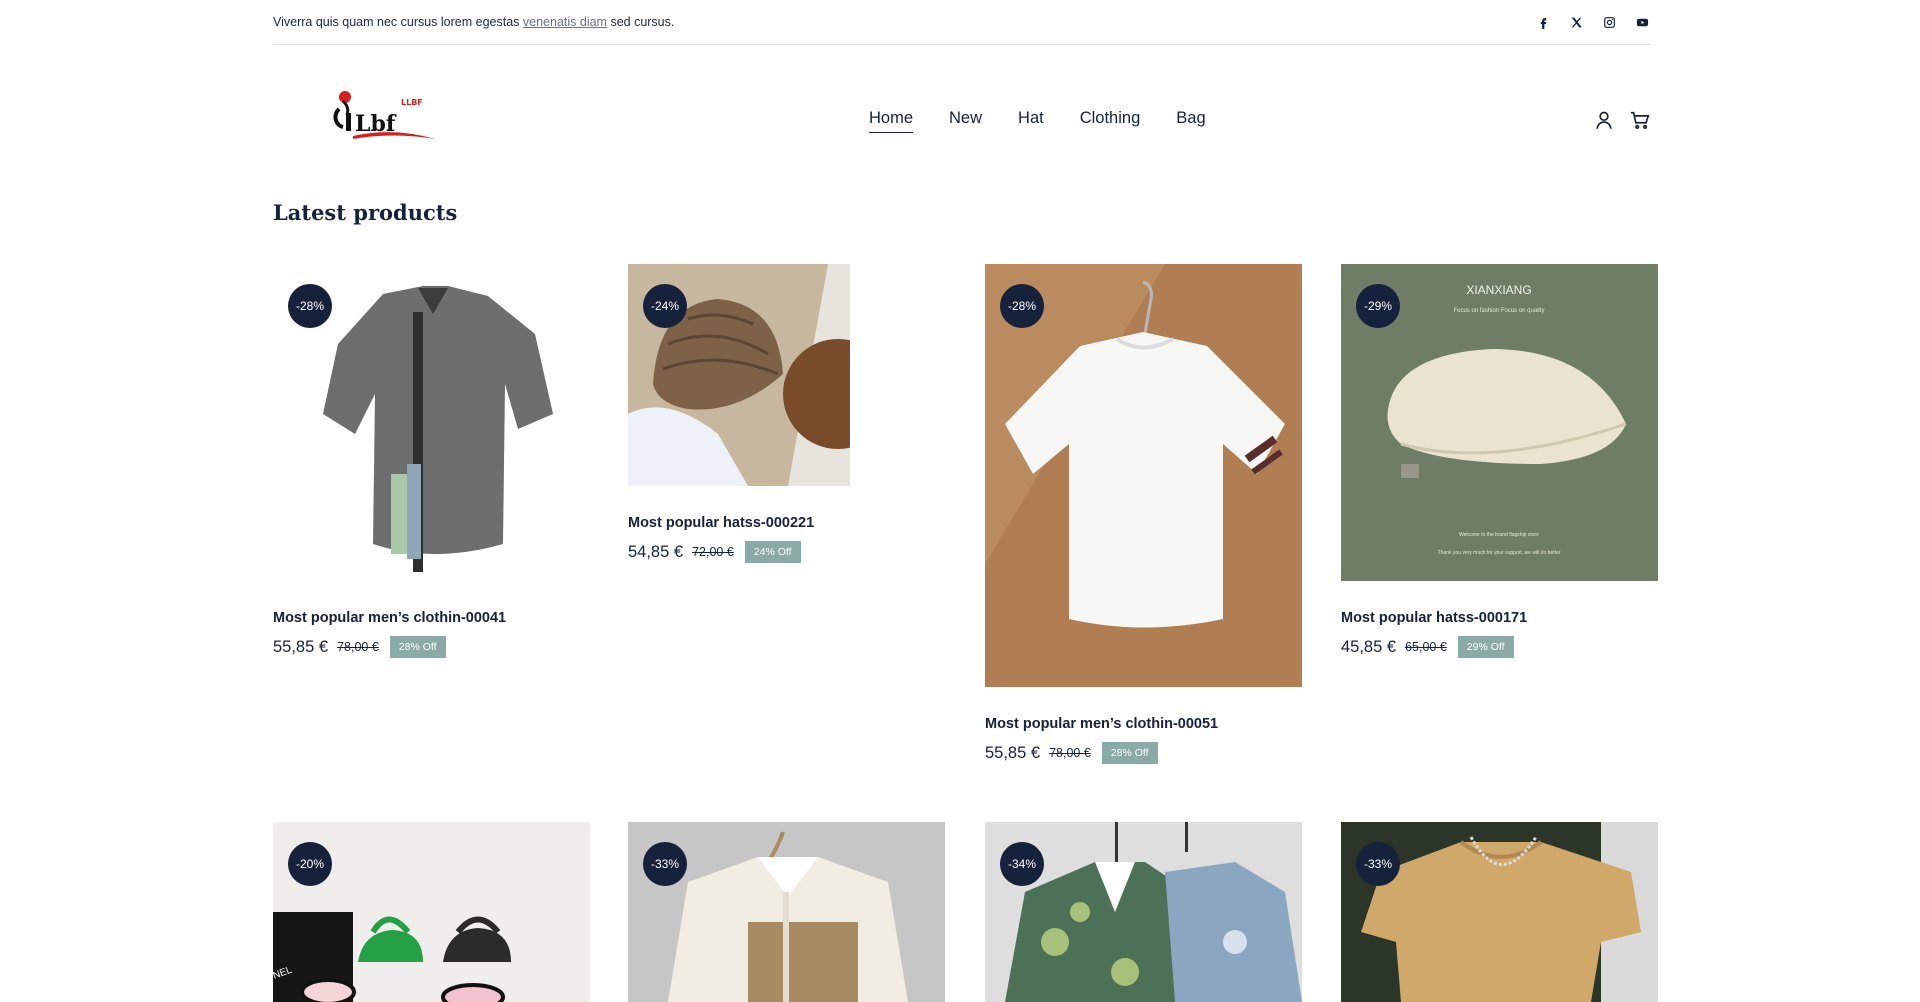  Describe the element at coordinates (1604, 120) in the screenshot. I see `account-icon` at that location.